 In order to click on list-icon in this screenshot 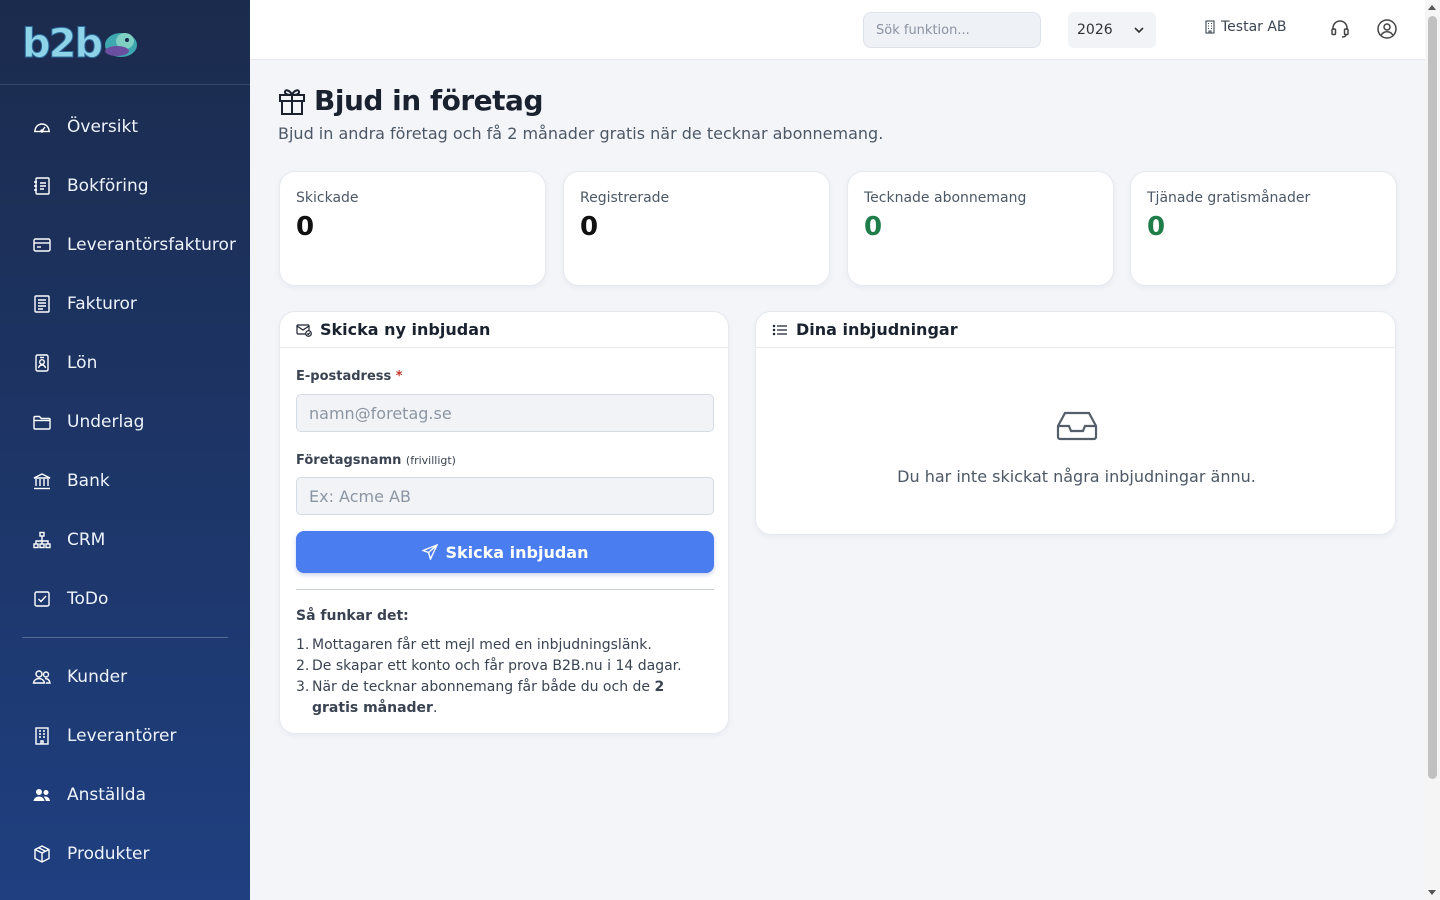, I will do `click(779, 329)`.